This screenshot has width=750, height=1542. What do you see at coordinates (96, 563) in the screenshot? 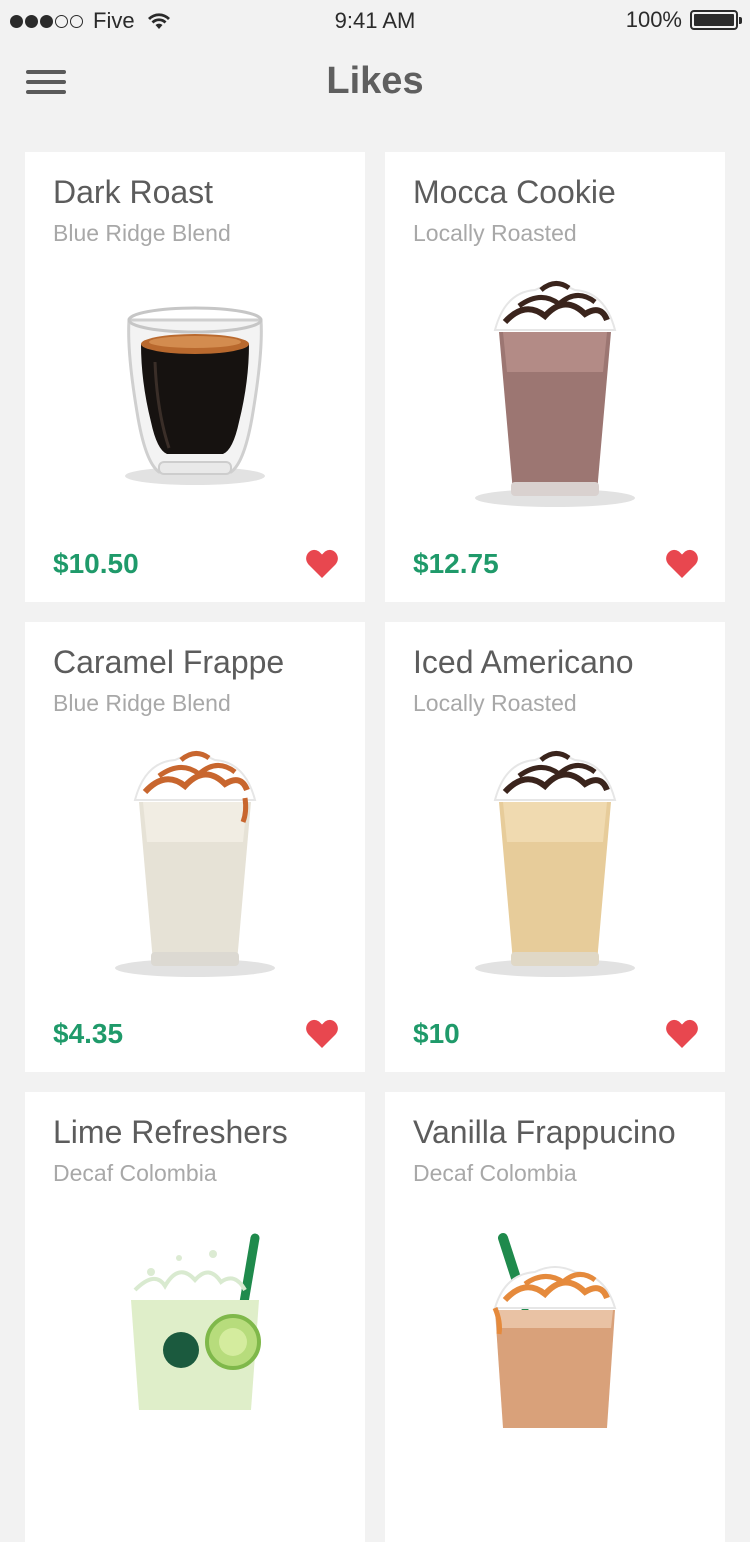
I see `product-price: $10.50` at bounding box center [96, 563].